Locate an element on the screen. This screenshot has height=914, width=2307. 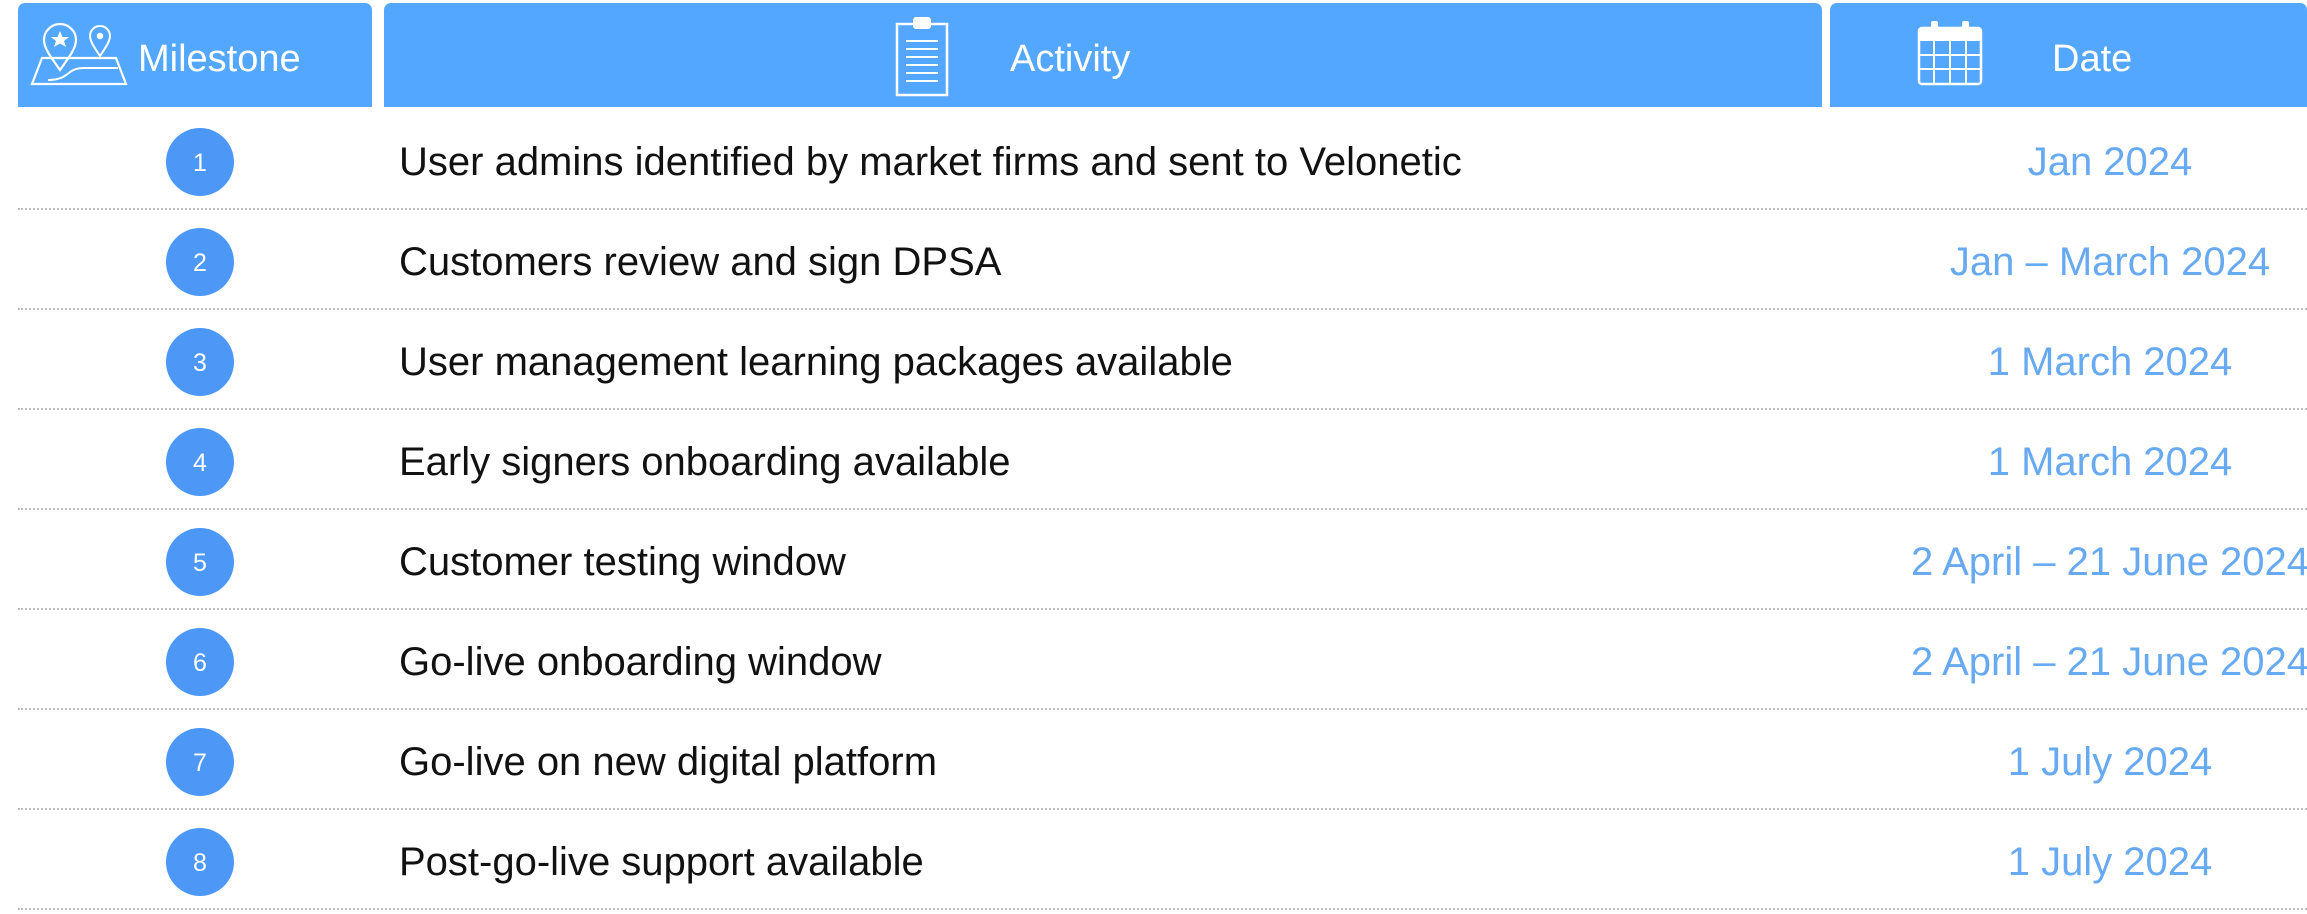
activity-text: Go-live onboarding window is located at coordinates (640, 662).